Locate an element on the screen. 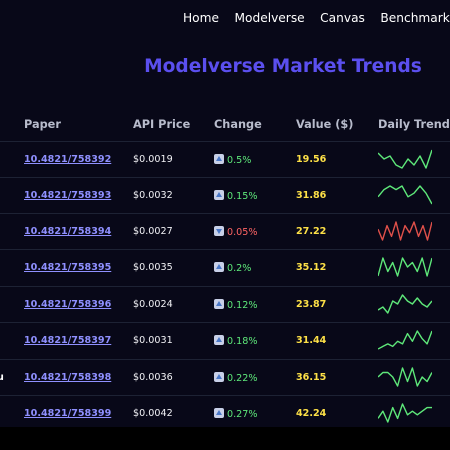 This screenshot has width=450, height=450. value-amount: 42.24 is located at coordinates (311, 413).